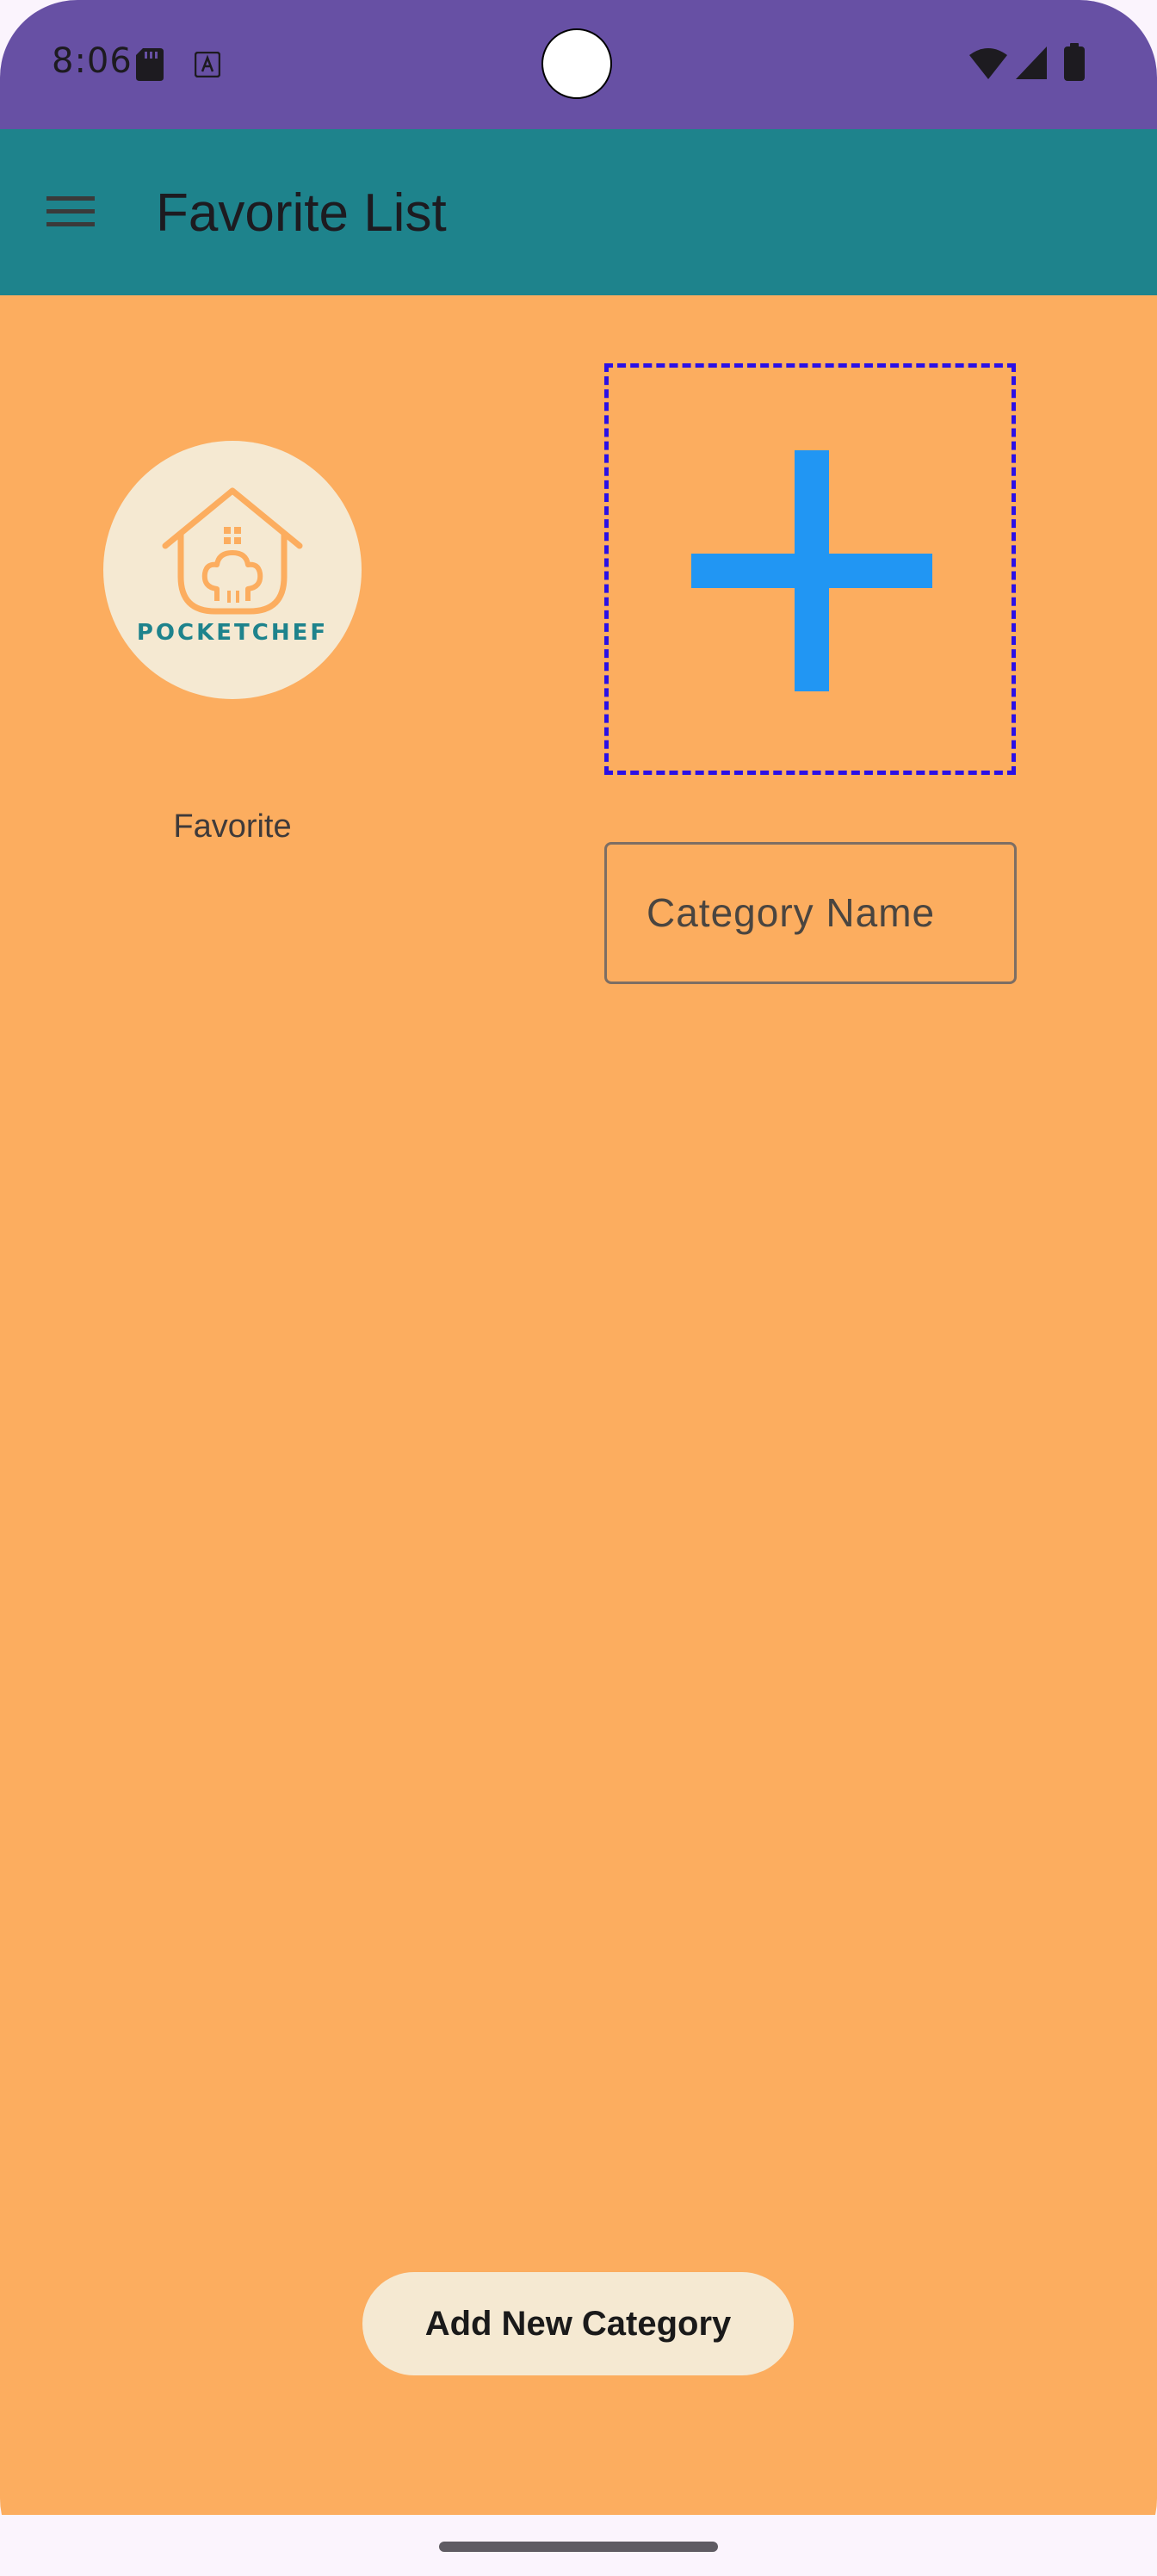  What do you see at coordinates (92, 61) in the screenshot?
I see `status-time: 8:06` at bounding box center [92, 61].